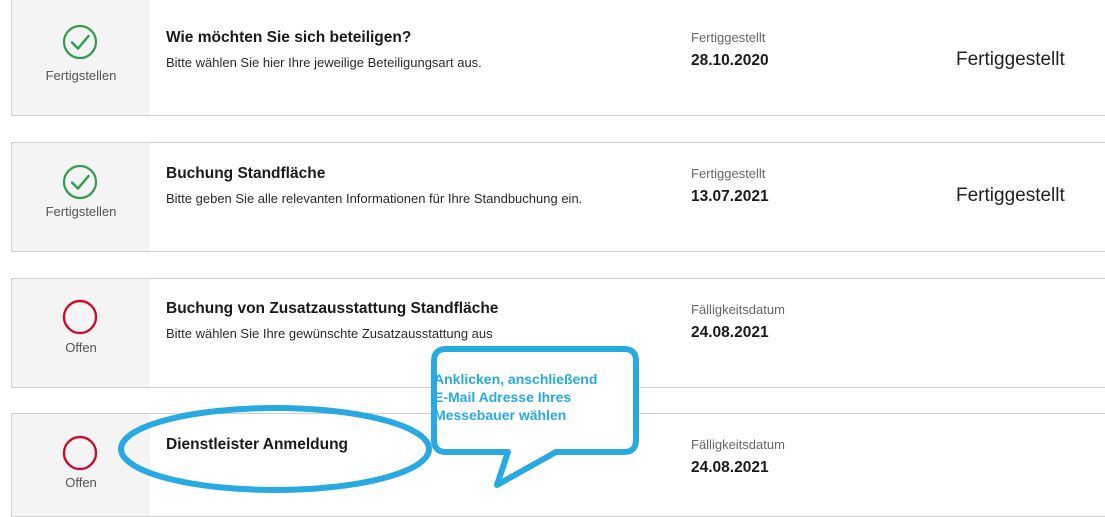  I want to click on task-title: Wie möchten Sie sich beteiligen?, so click(288, 38).